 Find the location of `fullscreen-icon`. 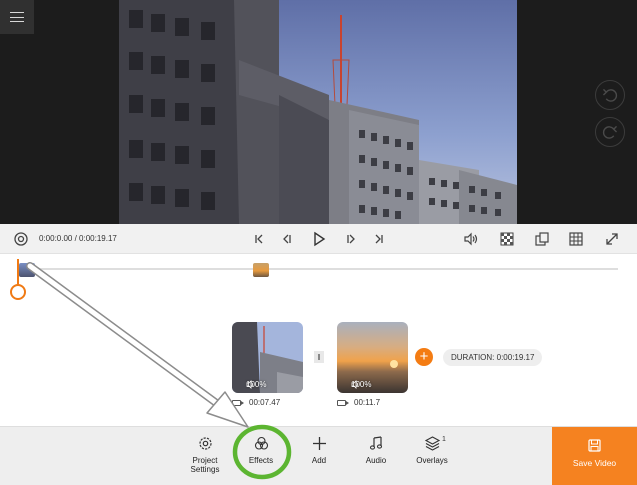

fullscreen-icon is located at coordinates (612, 239).